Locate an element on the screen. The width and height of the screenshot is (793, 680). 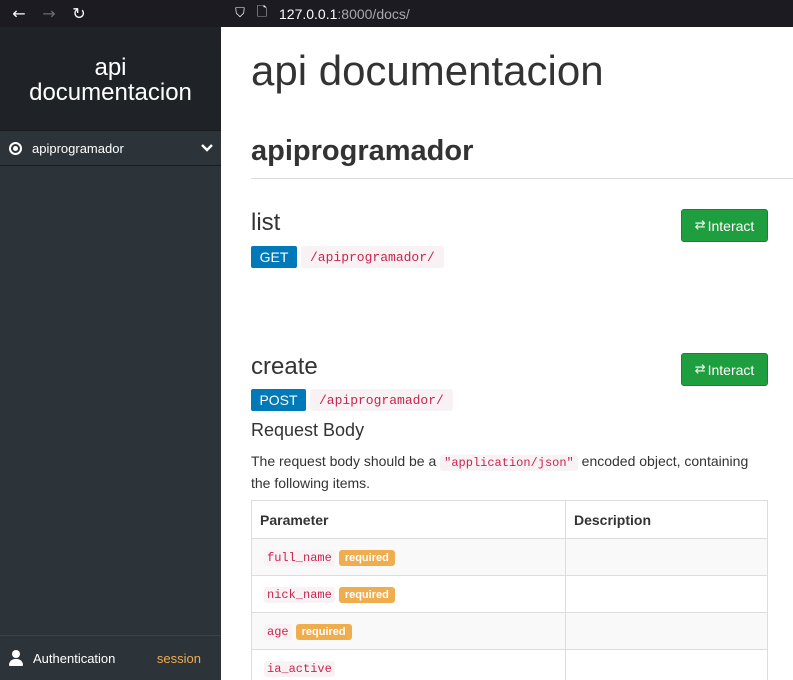
shield-icon: ⛉ is located at coordinates (240, 13).